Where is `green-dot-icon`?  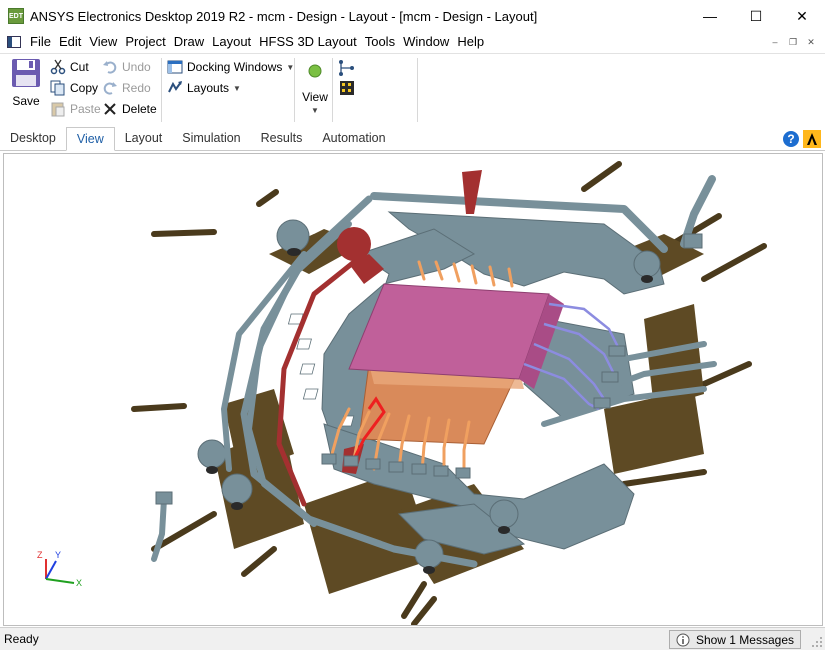
green-dot-icon is located at coordinates (315, 71).